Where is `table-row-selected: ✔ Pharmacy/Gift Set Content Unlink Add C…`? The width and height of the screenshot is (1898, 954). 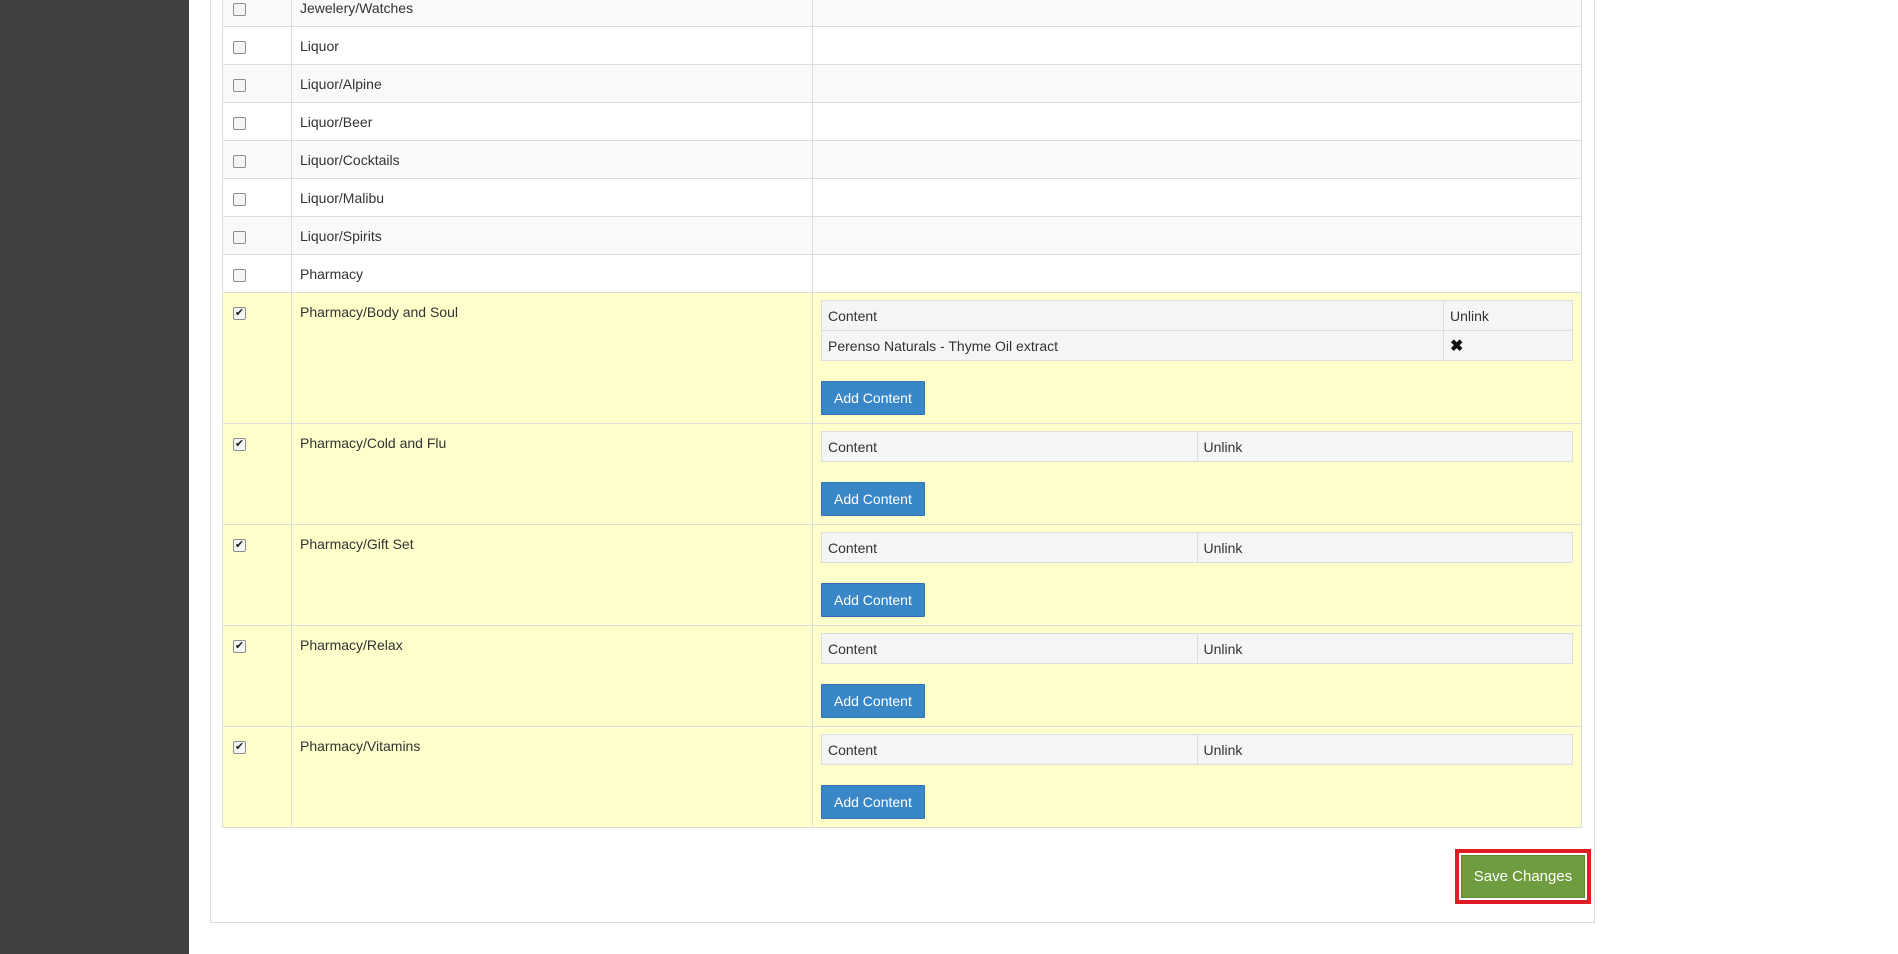 table-row-selected: ✔ Pharmacy/Gift Set Content Unlink Add C… is located at coordinates (902, 575).